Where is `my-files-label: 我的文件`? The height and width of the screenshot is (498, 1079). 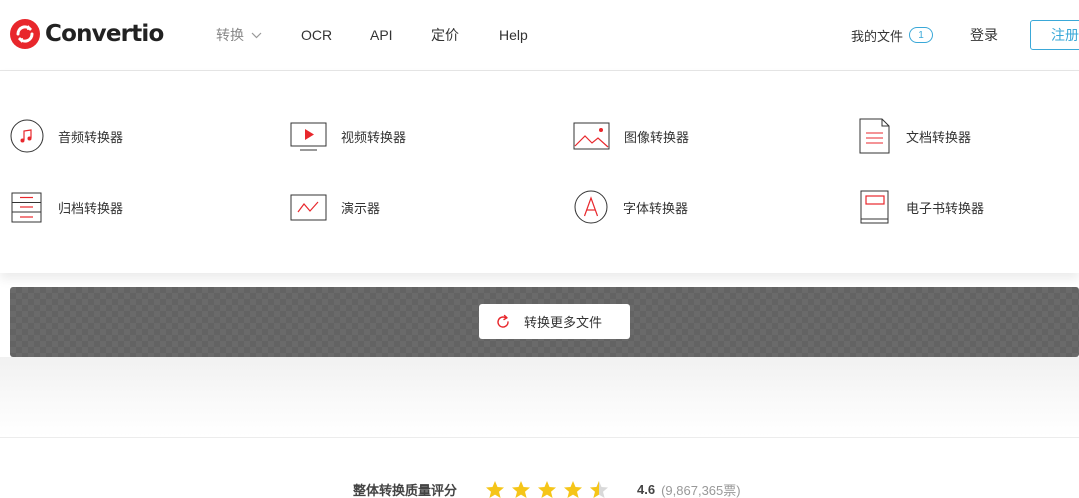 my-files-label: 我的文件 is located at coordinates (877, 36).